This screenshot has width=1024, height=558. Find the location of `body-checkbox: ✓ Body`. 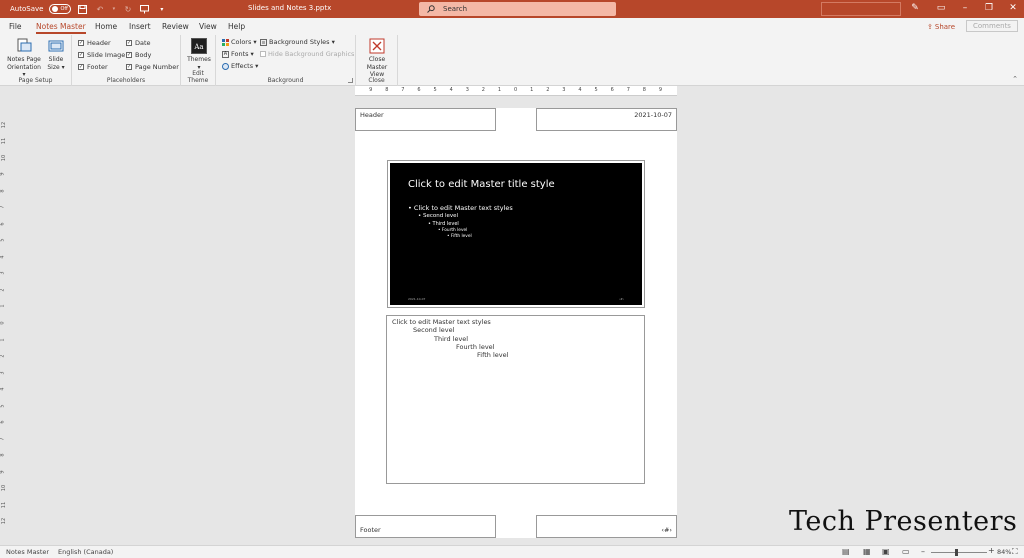

body-checkbox: ✓ Body is located at coordinates (138, 55).